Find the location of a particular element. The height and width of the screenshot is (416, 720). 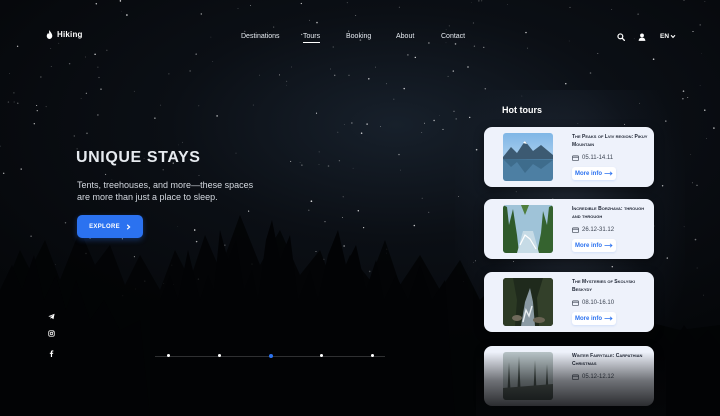

hot-tours-heading: Hot tours is located at coordinates (522, 110).